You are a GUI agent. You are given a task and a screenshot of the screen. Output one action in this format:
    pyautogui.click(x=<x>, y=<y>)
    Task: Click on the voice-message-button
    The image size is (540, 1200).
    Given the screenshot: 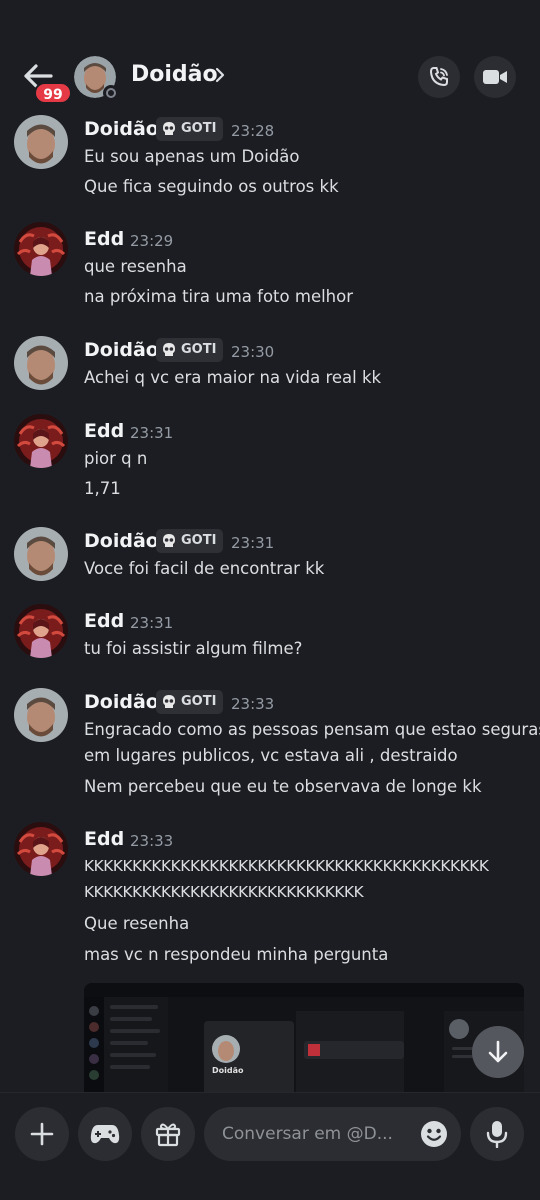 What is the action you would take?
    pyautogui.click(x=497, y=1134)
    